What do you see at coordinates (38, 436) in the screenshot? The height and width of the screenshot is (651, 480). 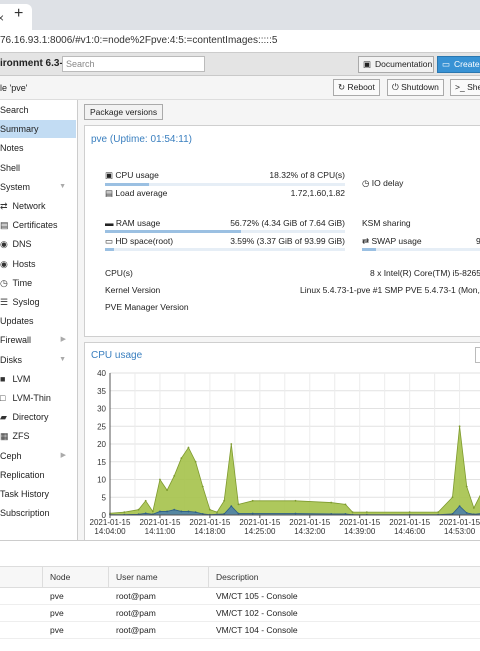 I see `sidebar-item-zfs: ▦ ZFS` at bounding box center [38, 436].